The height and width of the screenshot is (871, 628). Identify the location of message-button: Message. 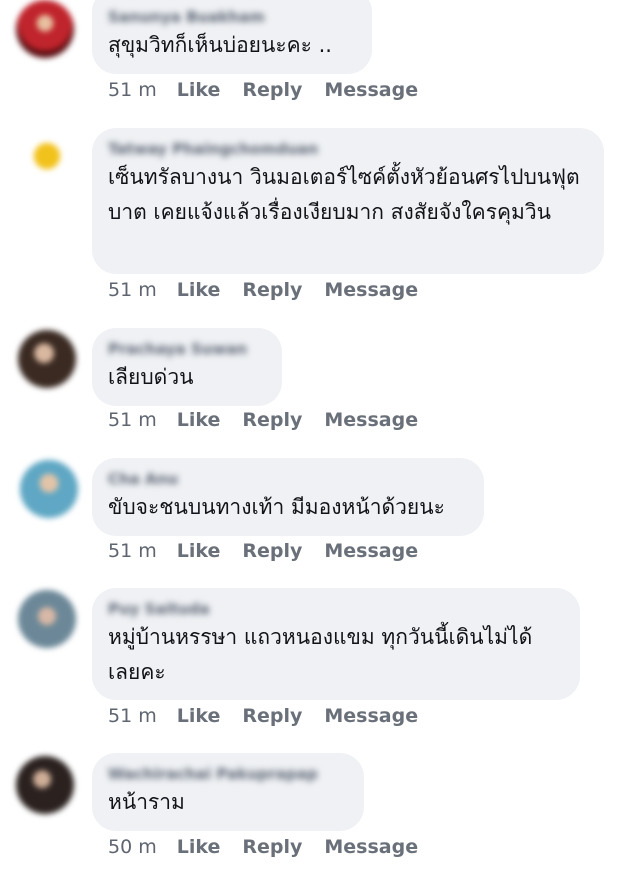
(371, 847).